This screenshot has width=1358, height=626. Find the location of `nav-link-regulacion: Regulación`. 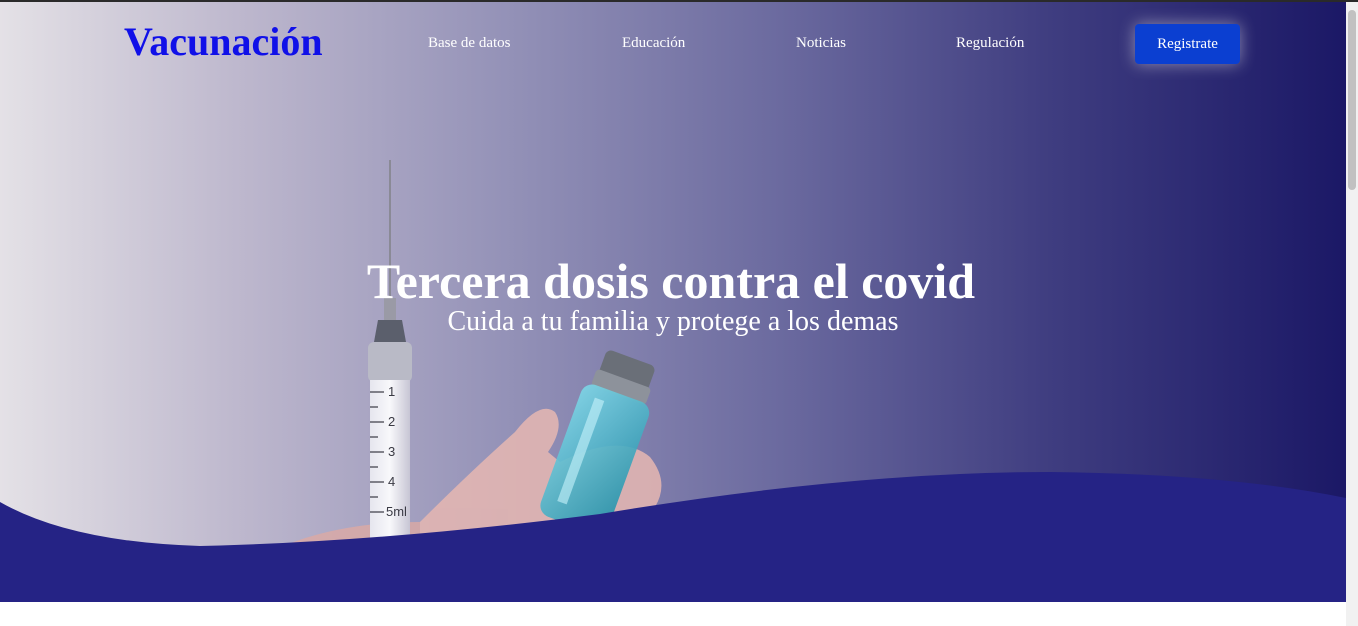

nav-link-regulacion: Regulación is located at coordinates (990, 43).